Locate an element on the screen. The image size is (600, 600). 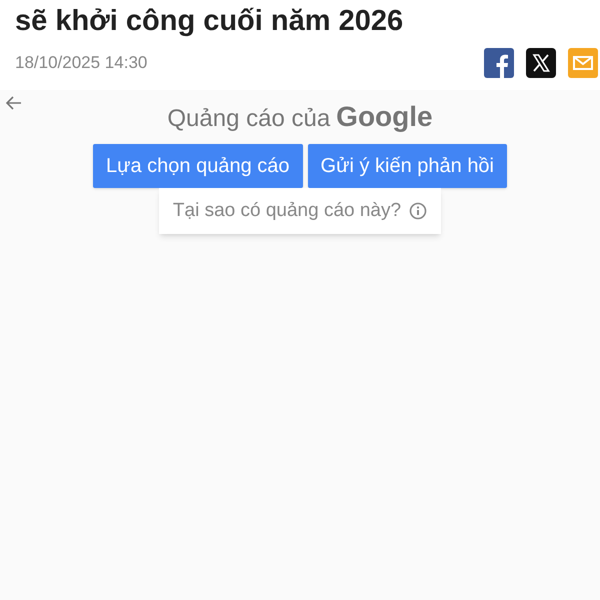
article-headline: sẽ khởi công cuối năm 2026 is located at coordinates (209, 21).